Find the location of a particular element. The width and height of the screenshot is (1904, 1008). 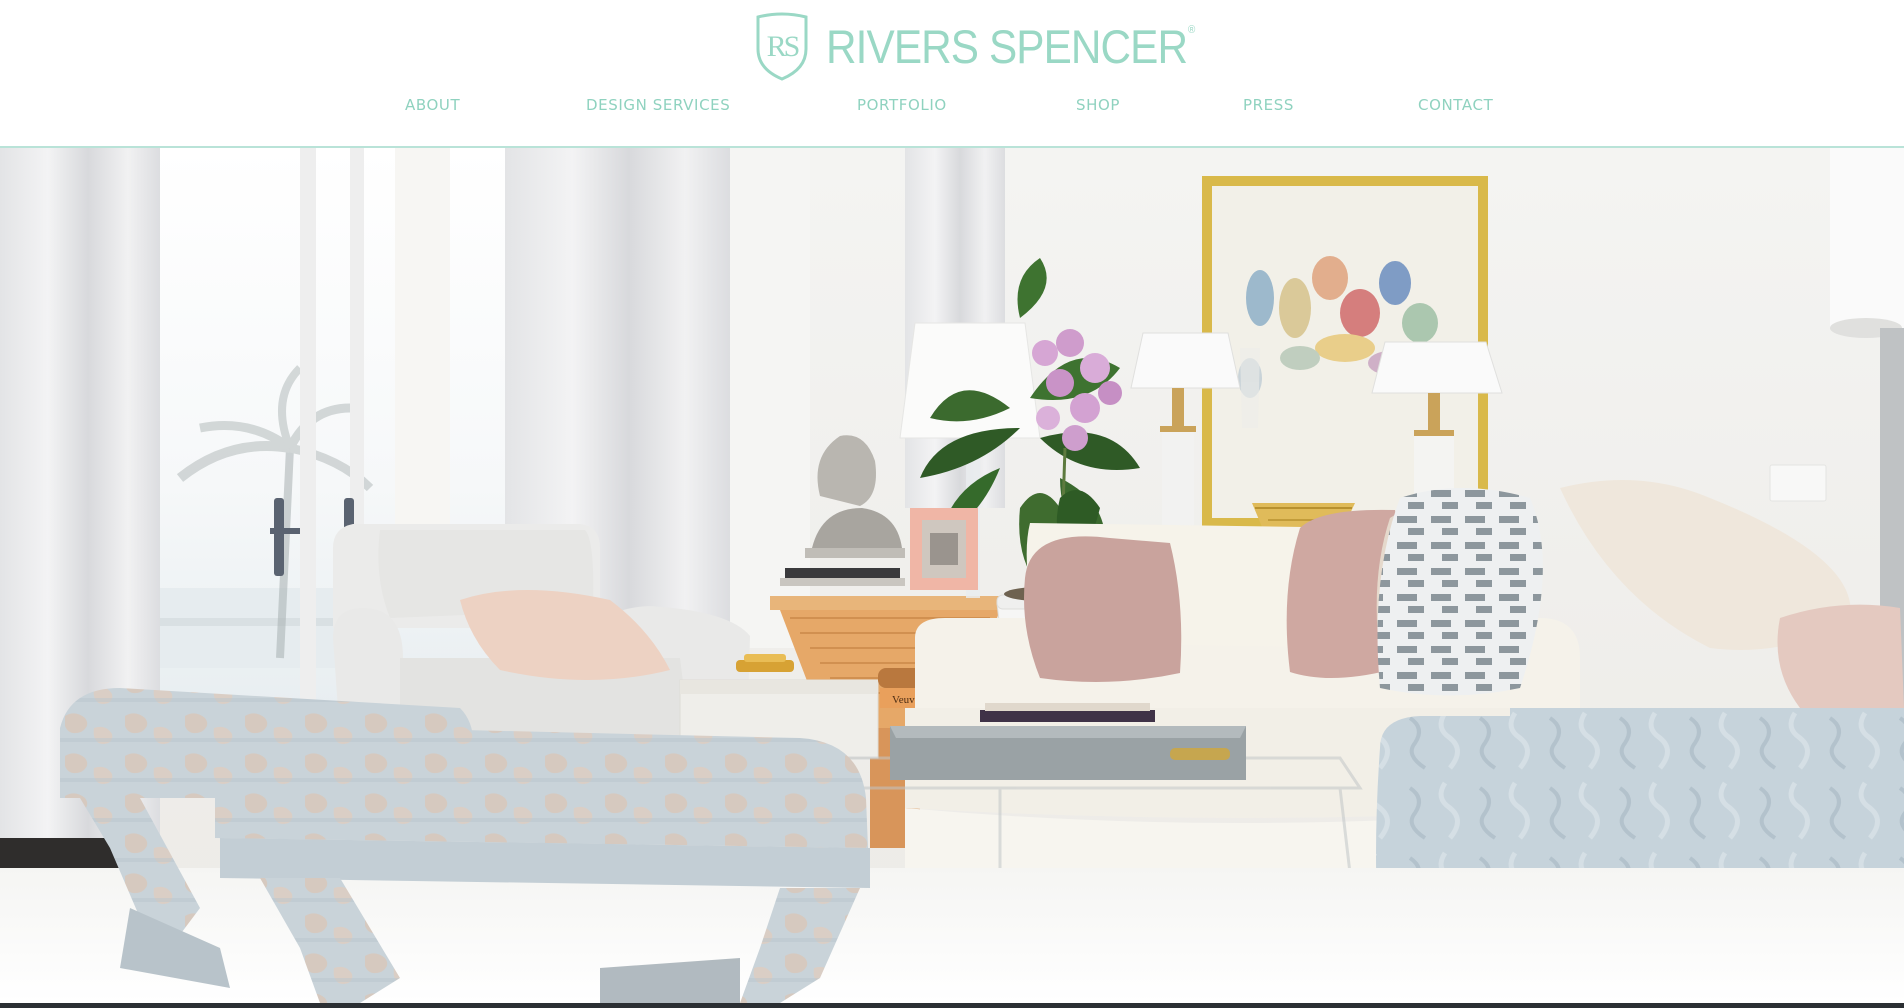

nav-press: PRESS is located at coordinates (1268, 105).